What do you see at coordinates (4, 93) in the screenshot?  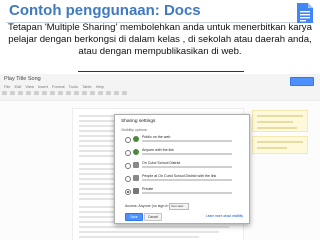 I see `print-icon` at bounding box center [4, 93].